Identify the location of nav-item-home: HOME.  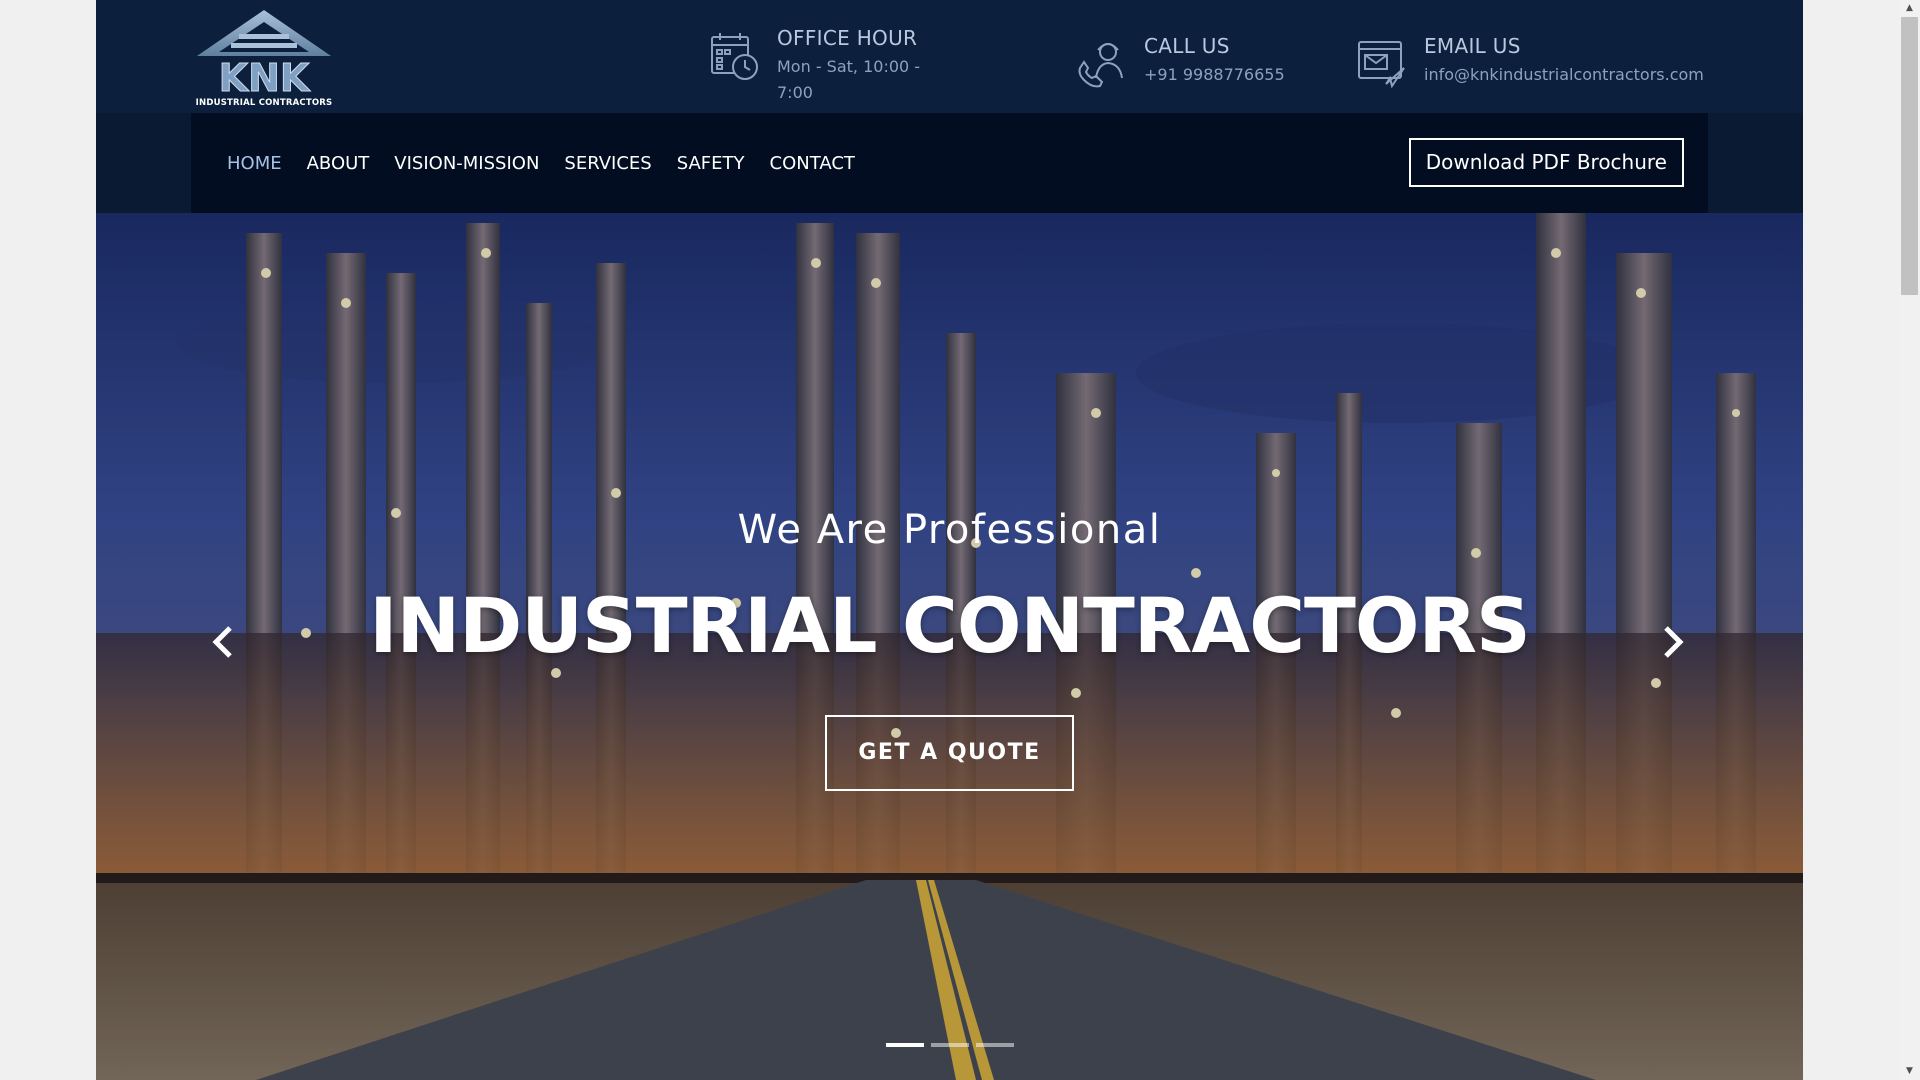
(254, 163).